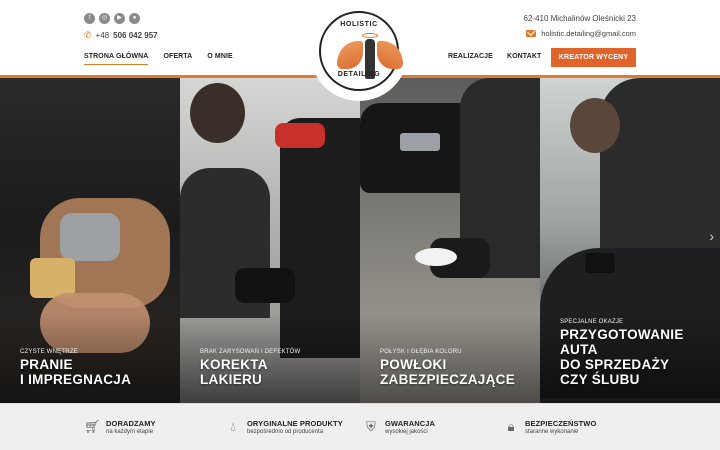  I want to click on panel-title-line: I IMPREGNACJA, so click(76, 379).